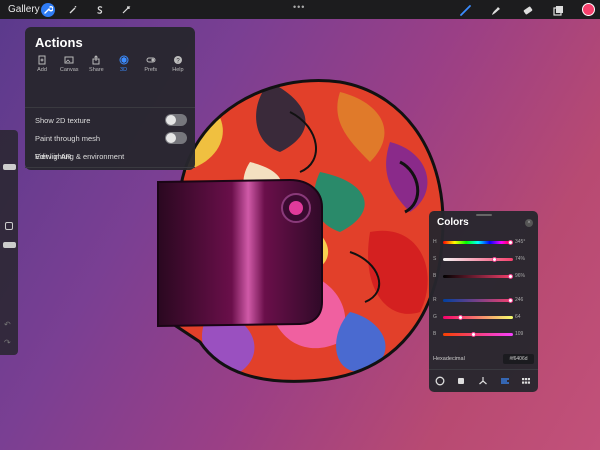  I want to click on tab-add: Add, so click(42, 64).